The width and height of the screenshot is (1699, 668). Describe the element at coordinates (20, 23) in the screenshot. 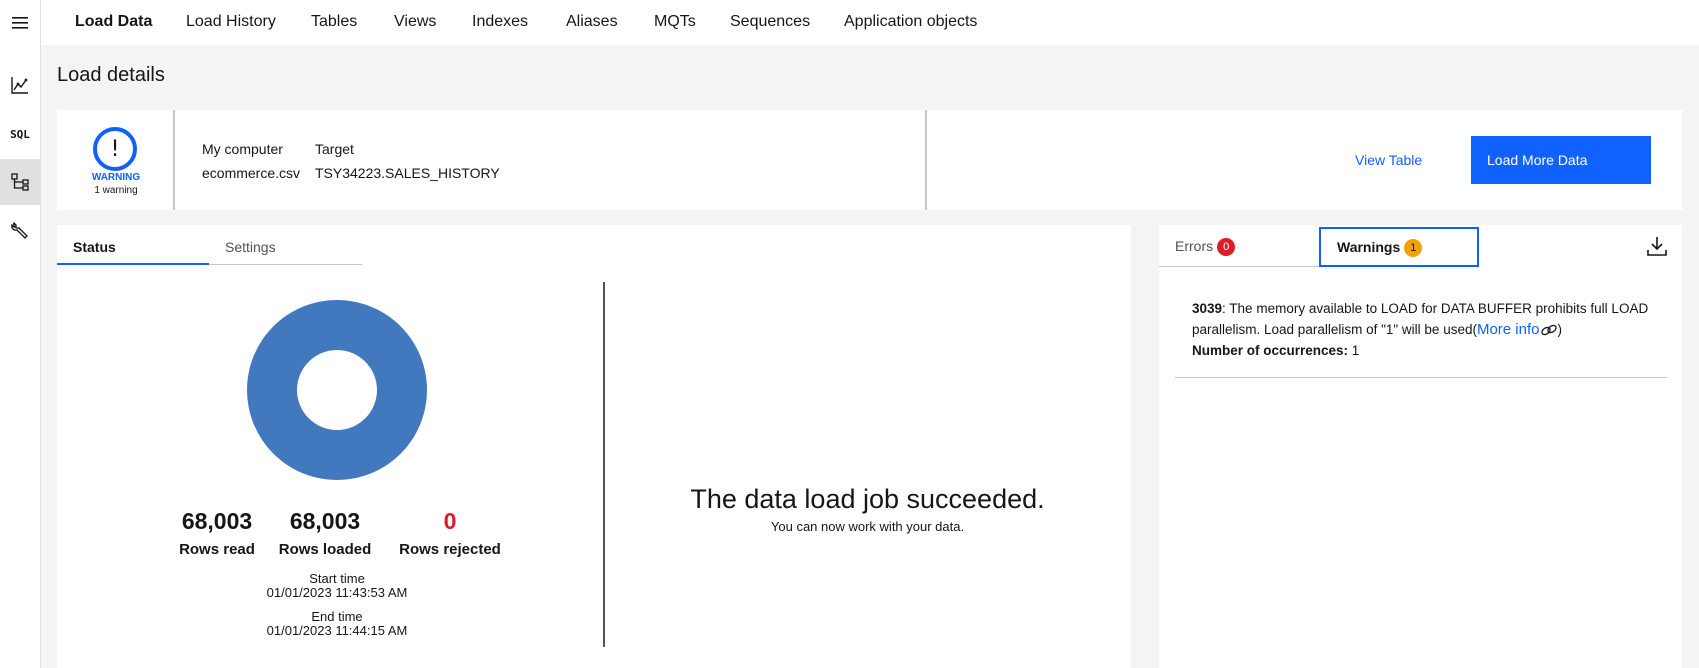

I see `menu-icon` at that location.